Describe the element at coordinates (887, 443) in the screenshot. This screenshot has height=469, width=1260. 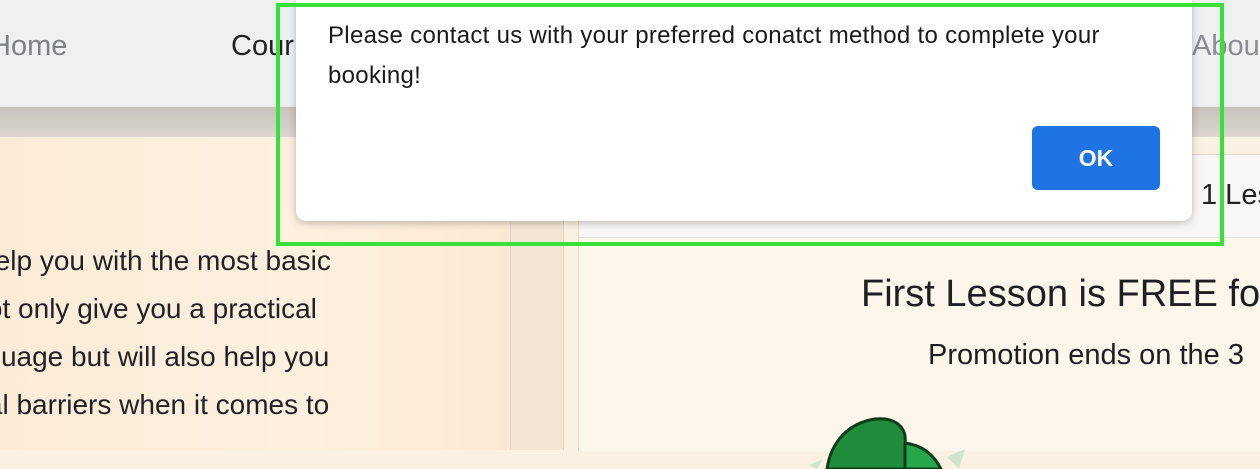
I see `dragon-mascot-image` at that location.